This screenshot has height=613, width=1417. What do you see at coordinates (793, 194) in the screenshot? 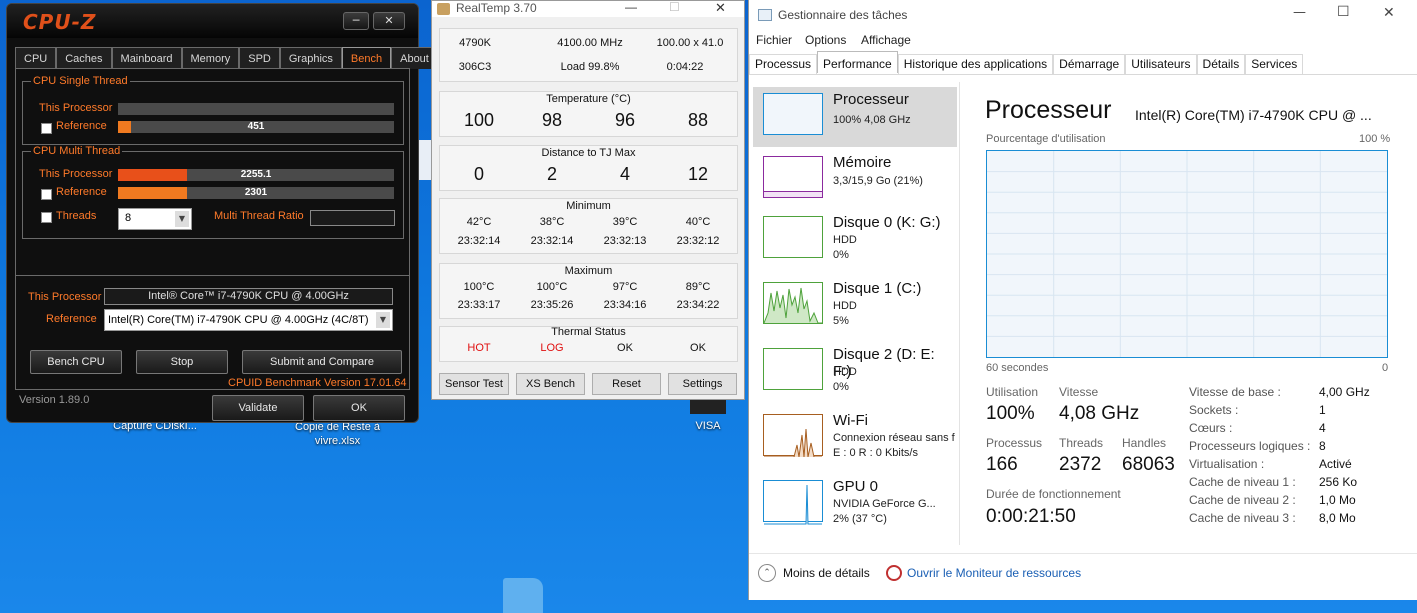
I see `memory-level` at bounding box center [793, 194].